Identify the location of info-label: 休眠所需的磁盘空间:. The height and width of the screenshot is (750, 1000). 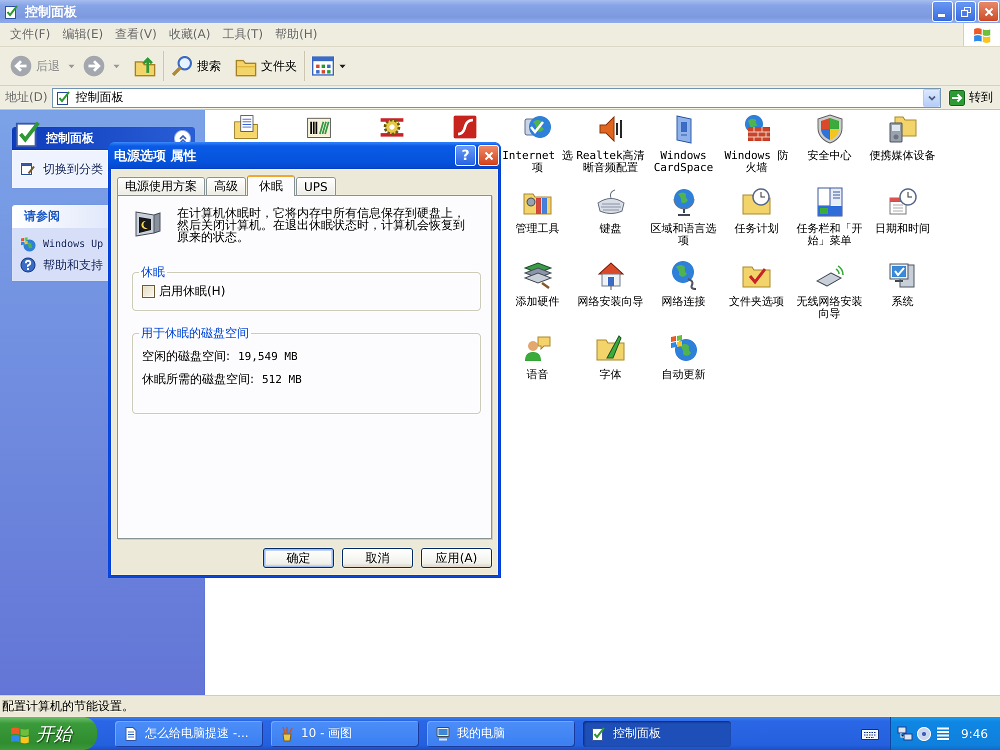
(198, 379).